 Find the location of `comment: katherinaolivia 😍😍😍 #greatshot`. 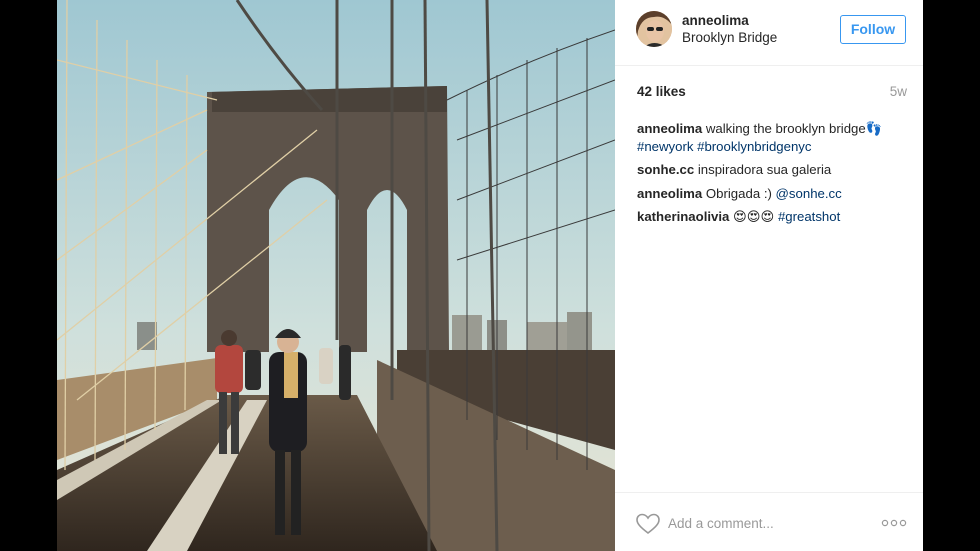

comment: katherinaolivia 😍😍😍 #greatshot is located at coordinates (773, 217).